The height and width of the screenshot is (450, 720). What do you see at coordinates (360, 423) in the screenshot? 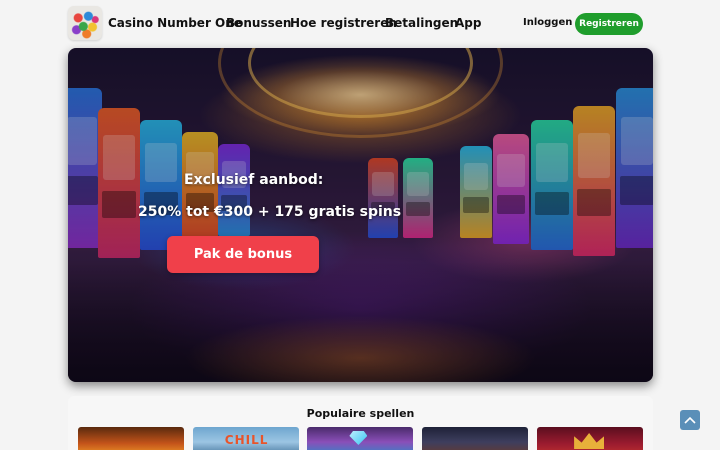
I see `popular-games-section: Populaire spellen CHILL` at bounding box center [360, 423].